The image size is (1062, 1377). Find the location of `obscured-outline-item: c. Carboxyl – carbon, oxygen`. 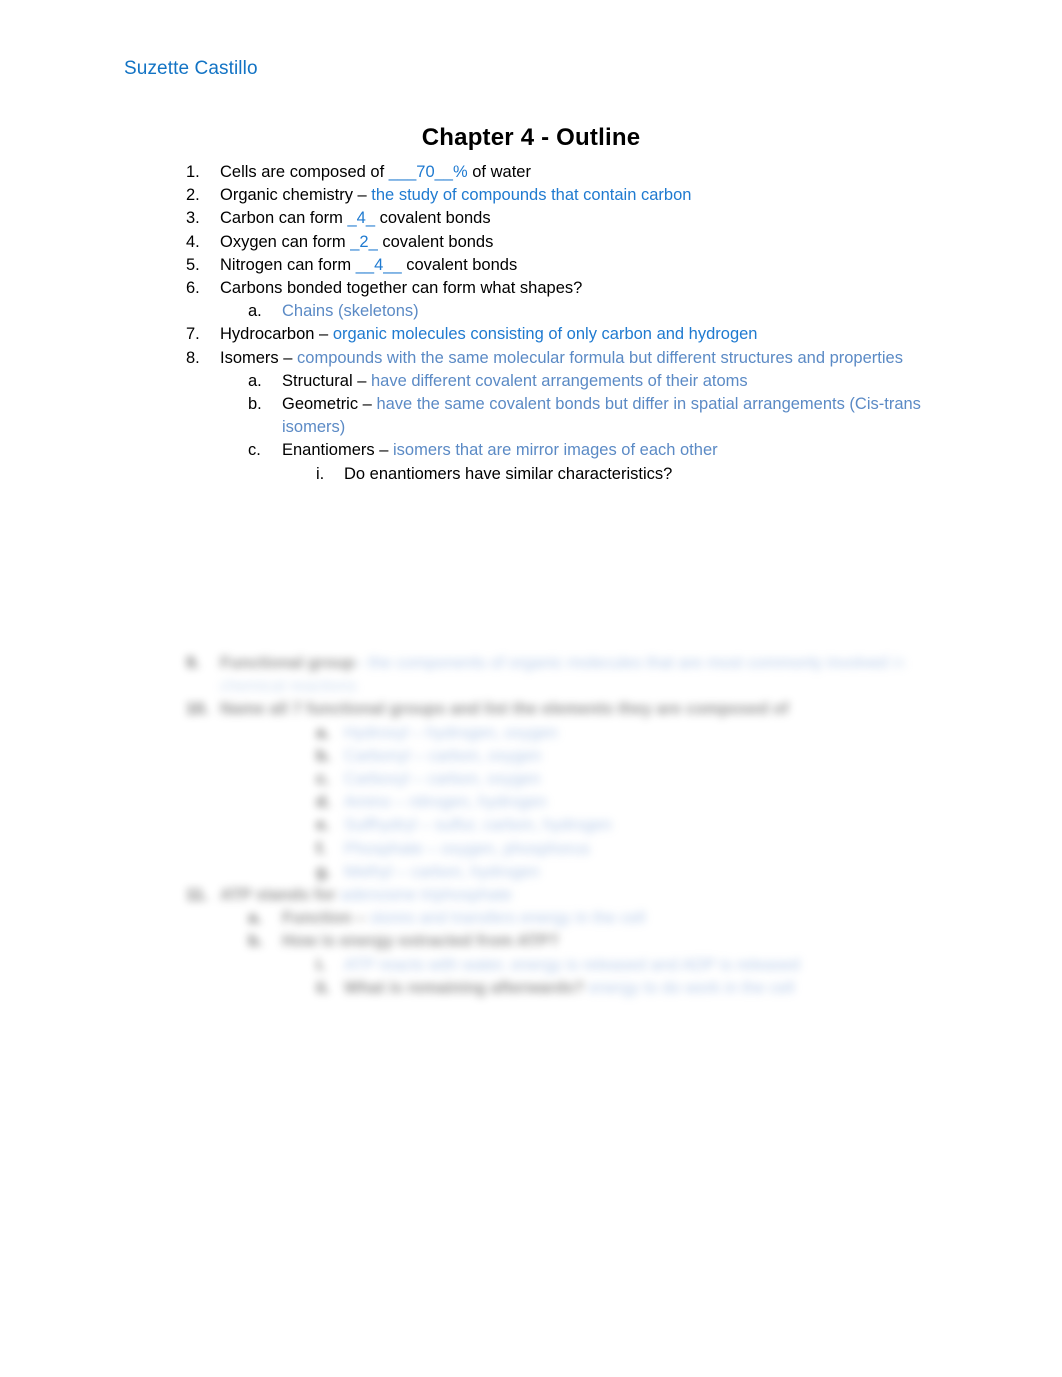

obscured-outline-item: c. Carboxyl – carbon, oxygen is located at coordinates (560, 779).